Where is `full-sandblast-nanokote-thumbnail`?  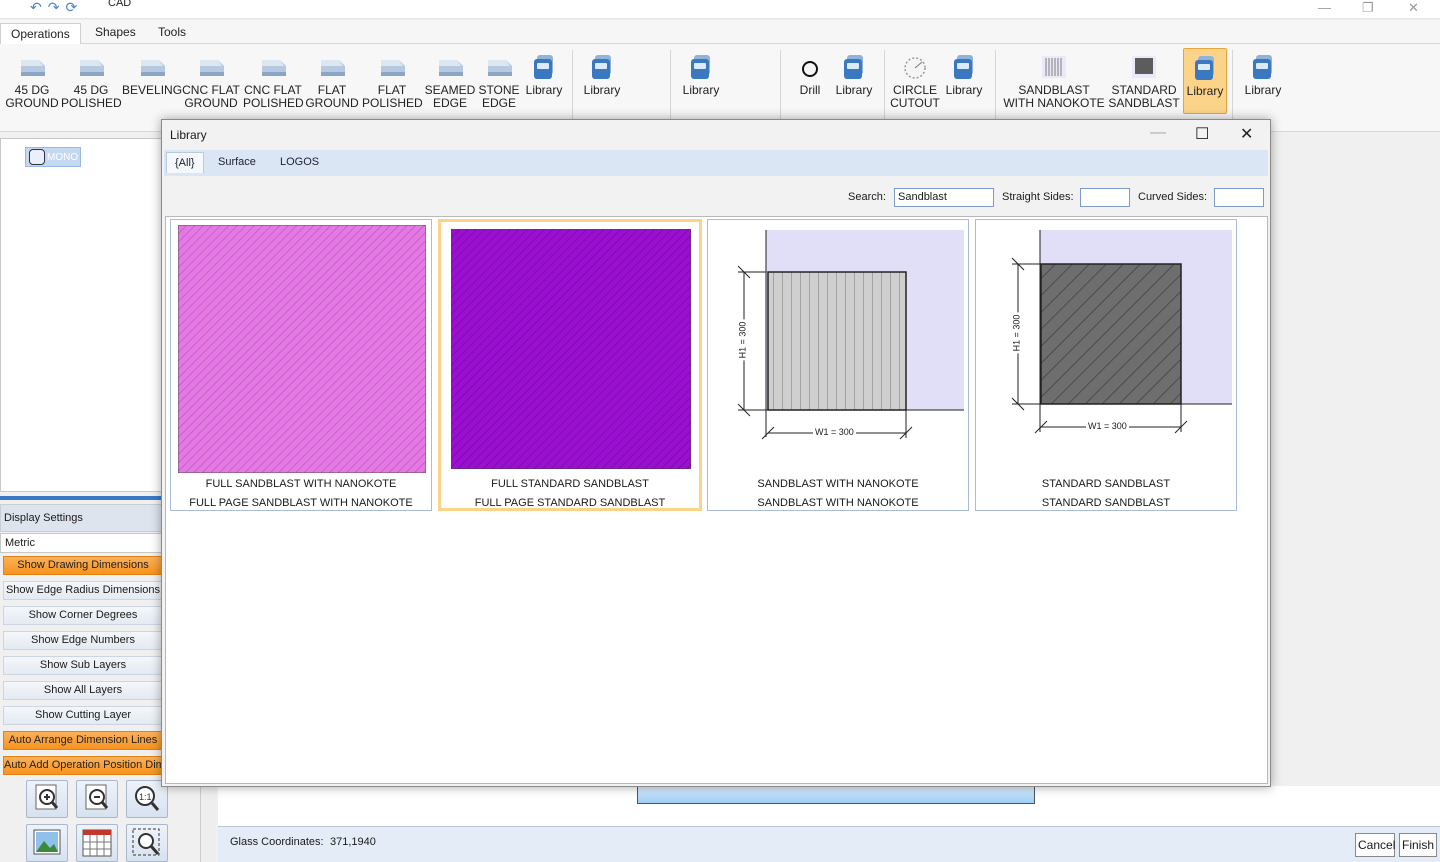 full-sandblast-nanokote-thumbnail is located at coordinates (302, 349).